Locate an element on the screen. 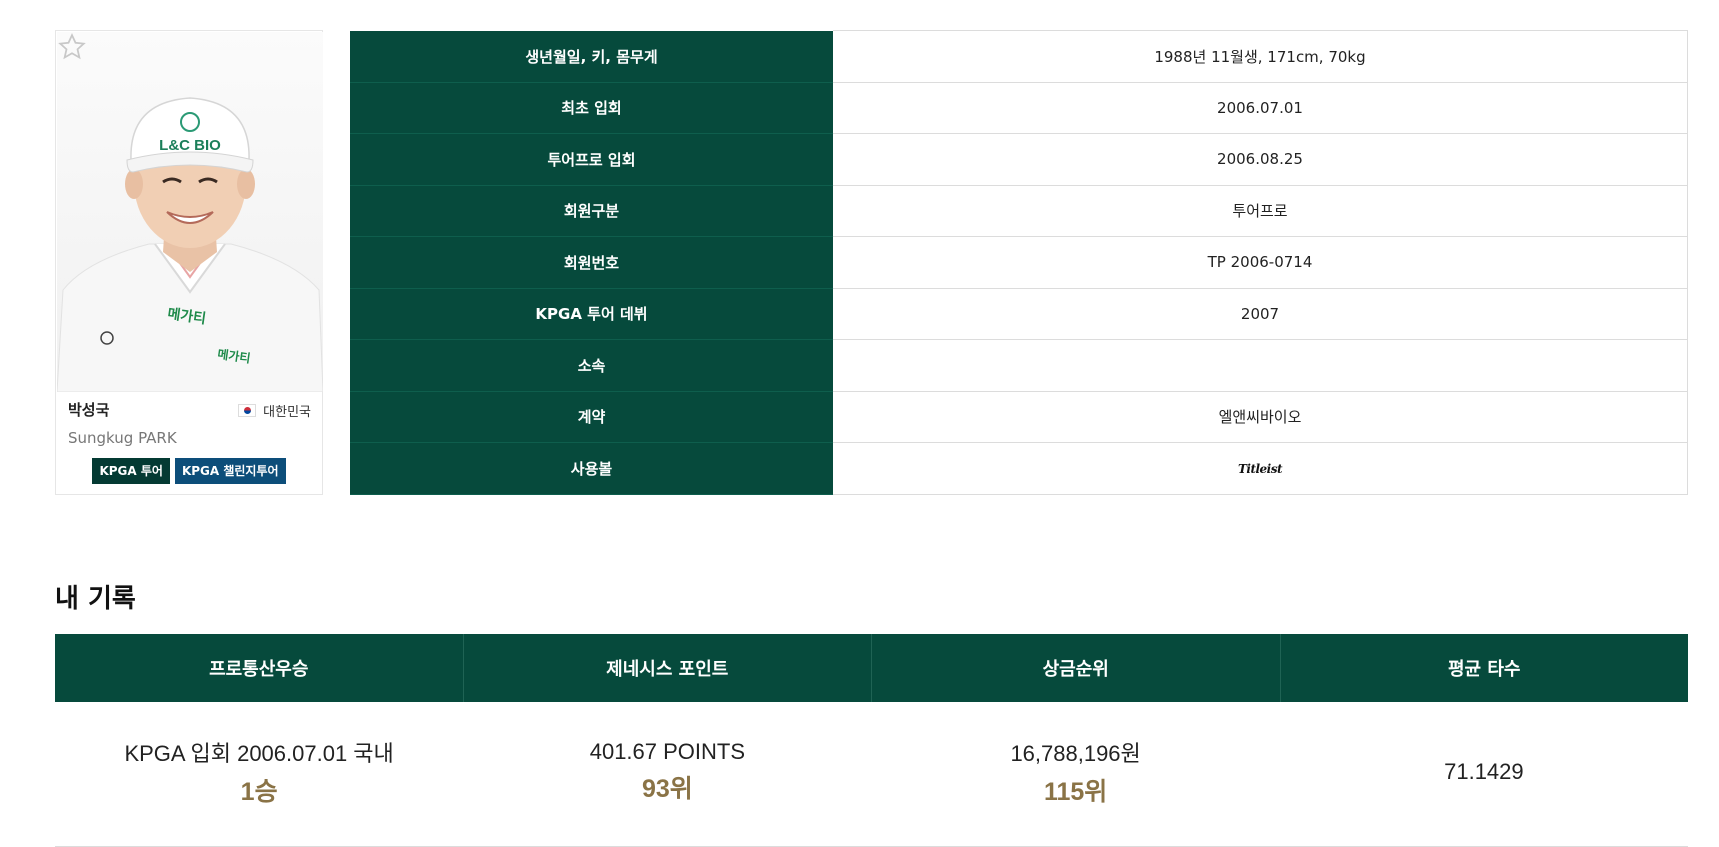 The width and height of the screenshot is (1719, 847). record-rank: 93위 is located at coordinates (667, 788).